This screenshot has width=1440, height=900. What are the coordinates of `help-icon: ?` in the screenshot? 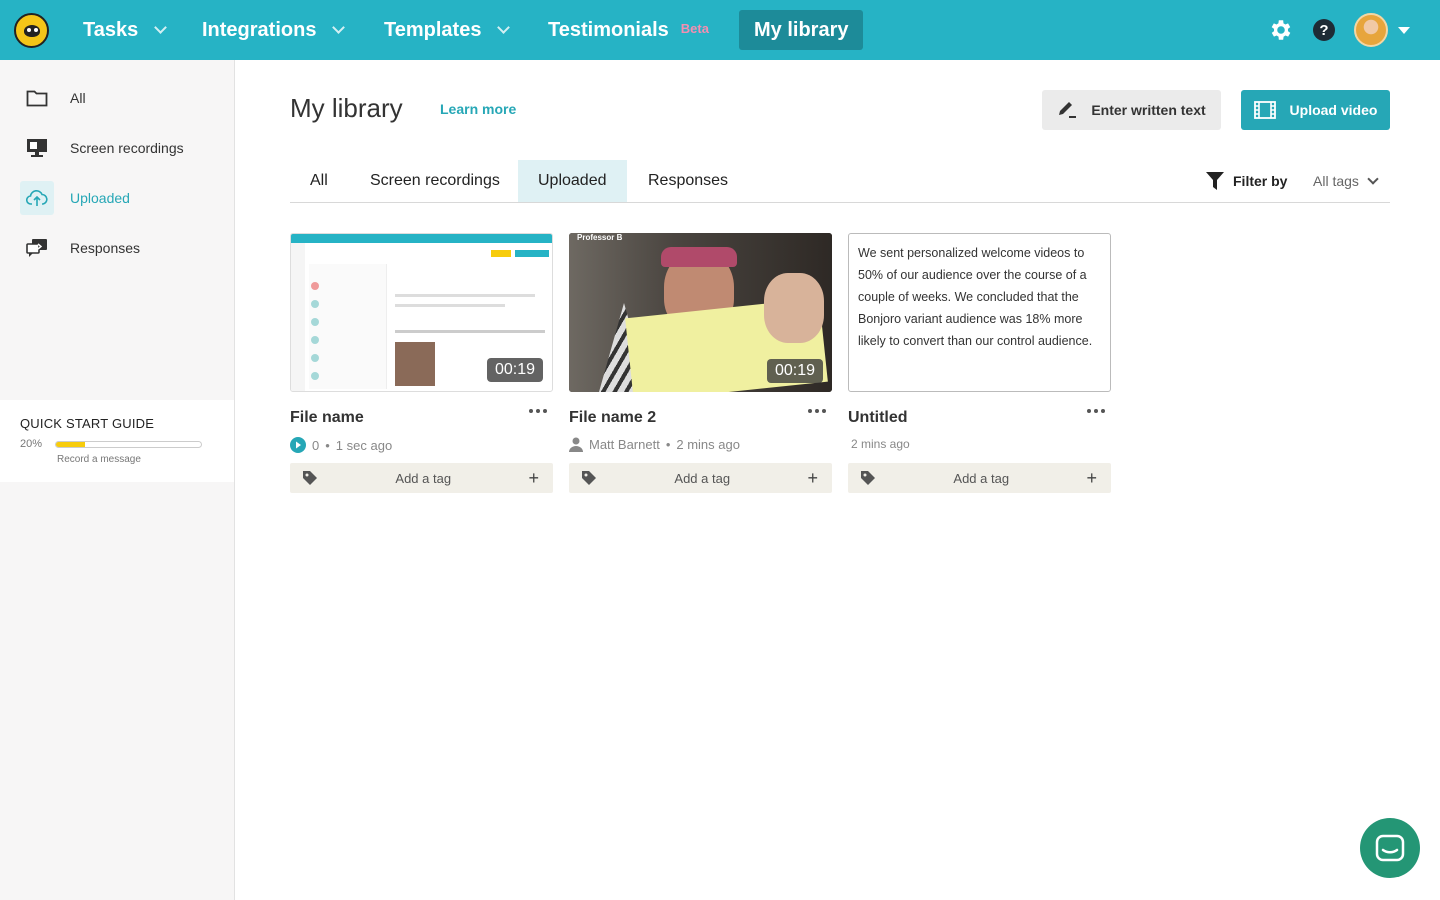 It's located at (1324, 30).